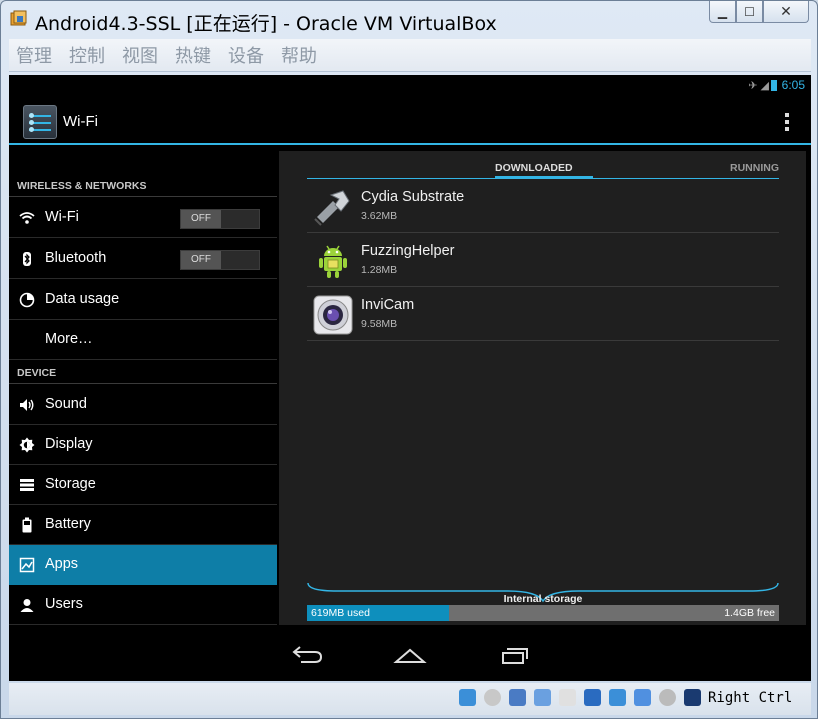  I want to click on storage-used-label: 619MB used, so click(340, 613).